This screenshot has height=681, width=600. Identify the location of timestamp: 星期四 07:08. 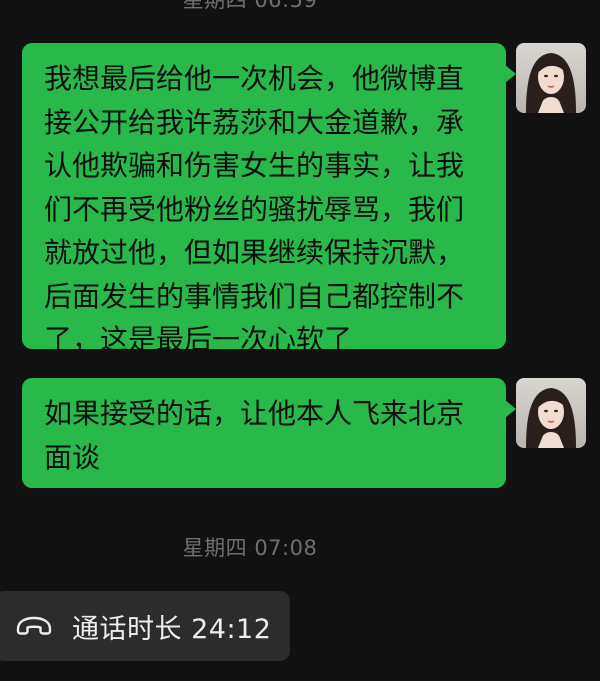
(250, 548).